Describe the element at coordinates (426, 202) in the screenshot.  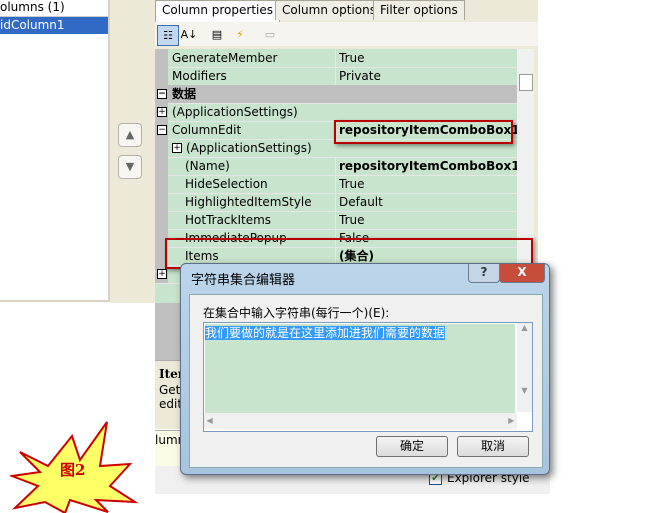
I see `property-value: Default` at that location.